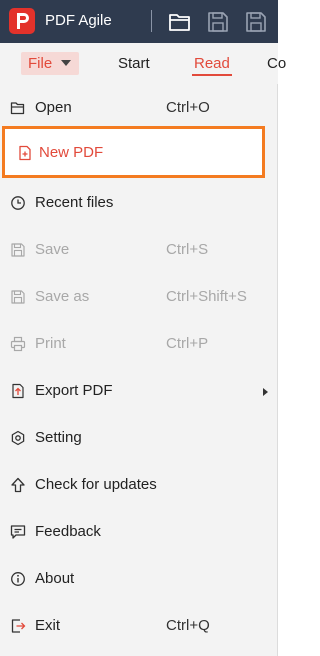 This screenshot has width=320, height=656. Describe the element at coordinates (139, 438) in the screenshot. I see `menu-item-setting: Setting` at that location.